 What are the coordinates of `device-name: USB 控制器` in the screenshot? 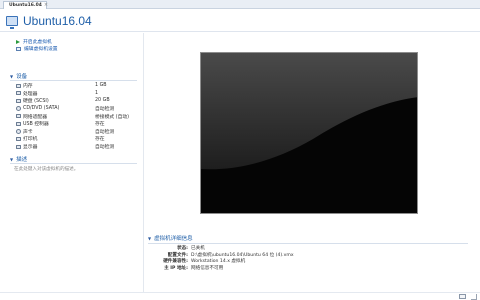 It's located at (36, 125).